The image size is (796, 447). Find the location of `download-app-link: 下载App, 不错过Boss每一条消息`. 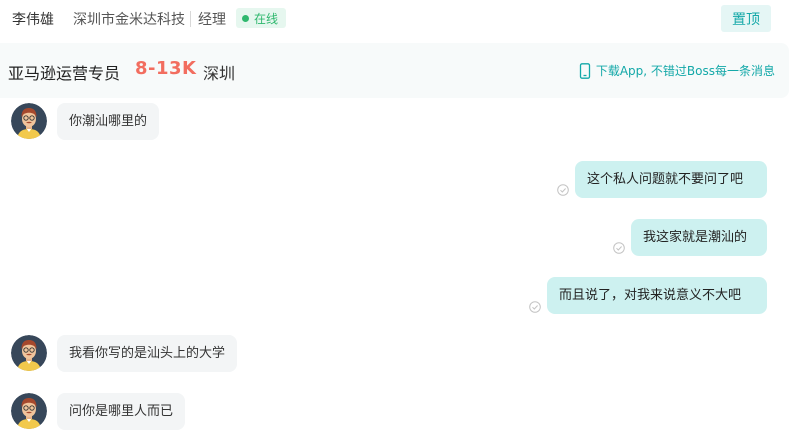

download-app-link: 下载App, 不错过Boss每一条消息 is located at coordinates (676, 70).